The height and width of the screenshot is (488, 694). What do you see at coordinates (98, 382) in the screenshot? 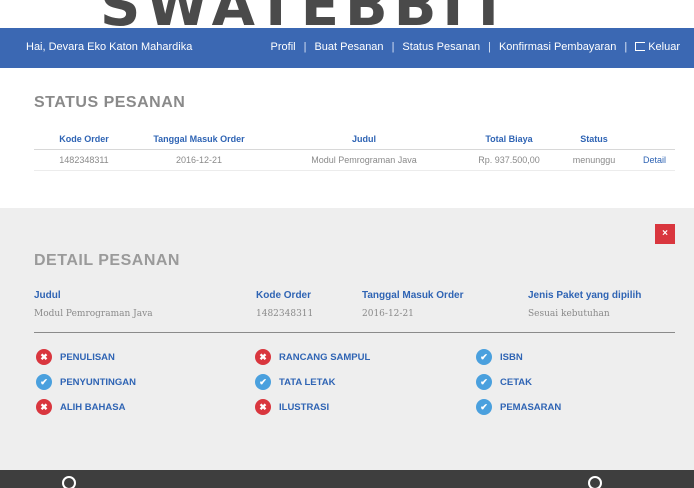
I see `service-label: PENYUNTINGAN` at bounding box center [98, 382].